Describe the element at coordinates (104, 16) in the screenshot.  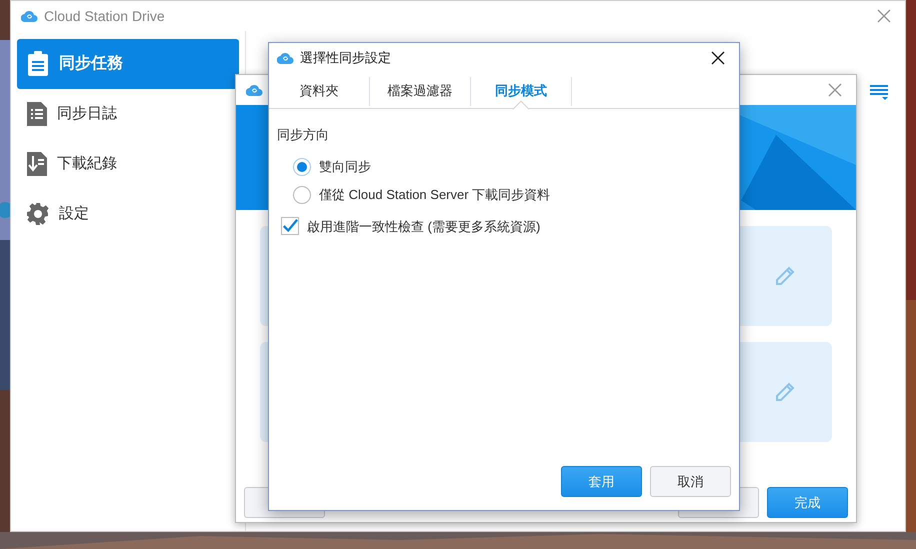
I see `window-title: Cloud Station Drive` at that location.